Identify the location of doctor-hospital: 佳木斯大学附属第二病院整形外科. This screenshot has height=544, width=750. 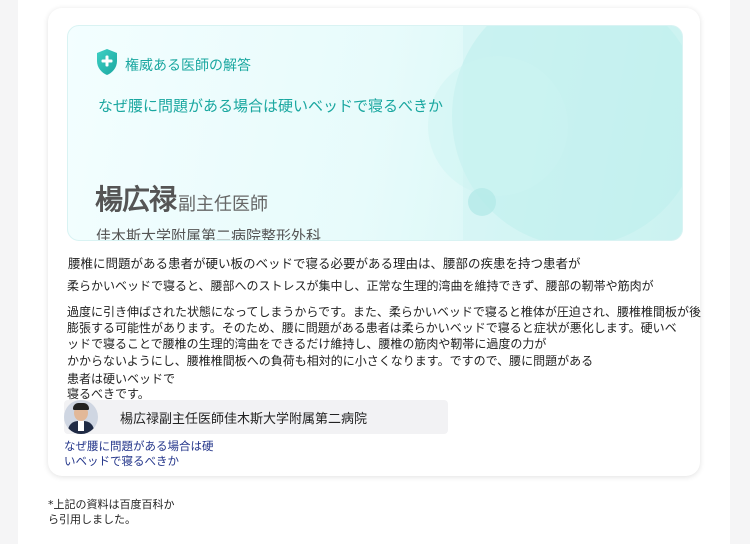
(209, 234).